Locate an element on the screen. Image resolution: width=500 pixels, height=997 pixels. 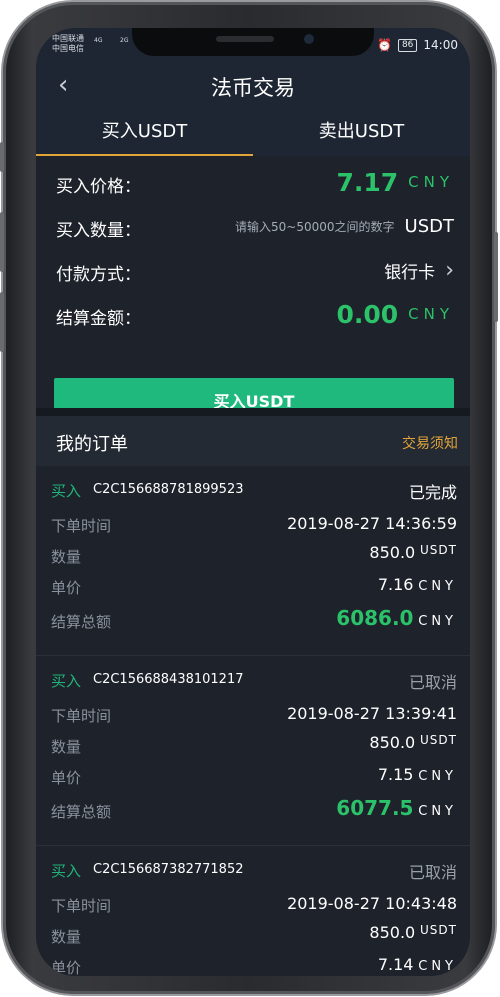
carrier-2: 中国电信 is located at coordinates (68, 48).